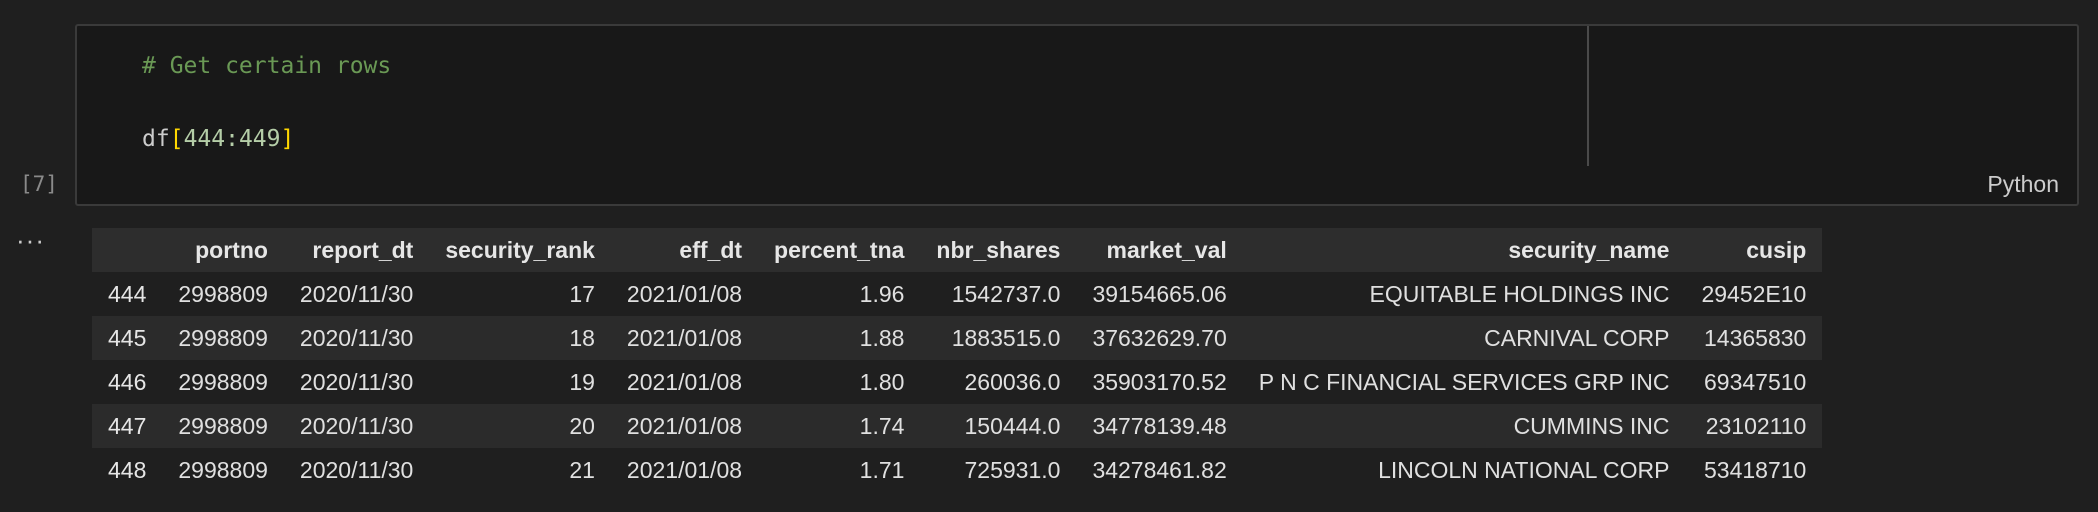 This screenshot has height=512, width=2098. I want to click on cell-market-val: 35903170.52, so click(1159, 381).